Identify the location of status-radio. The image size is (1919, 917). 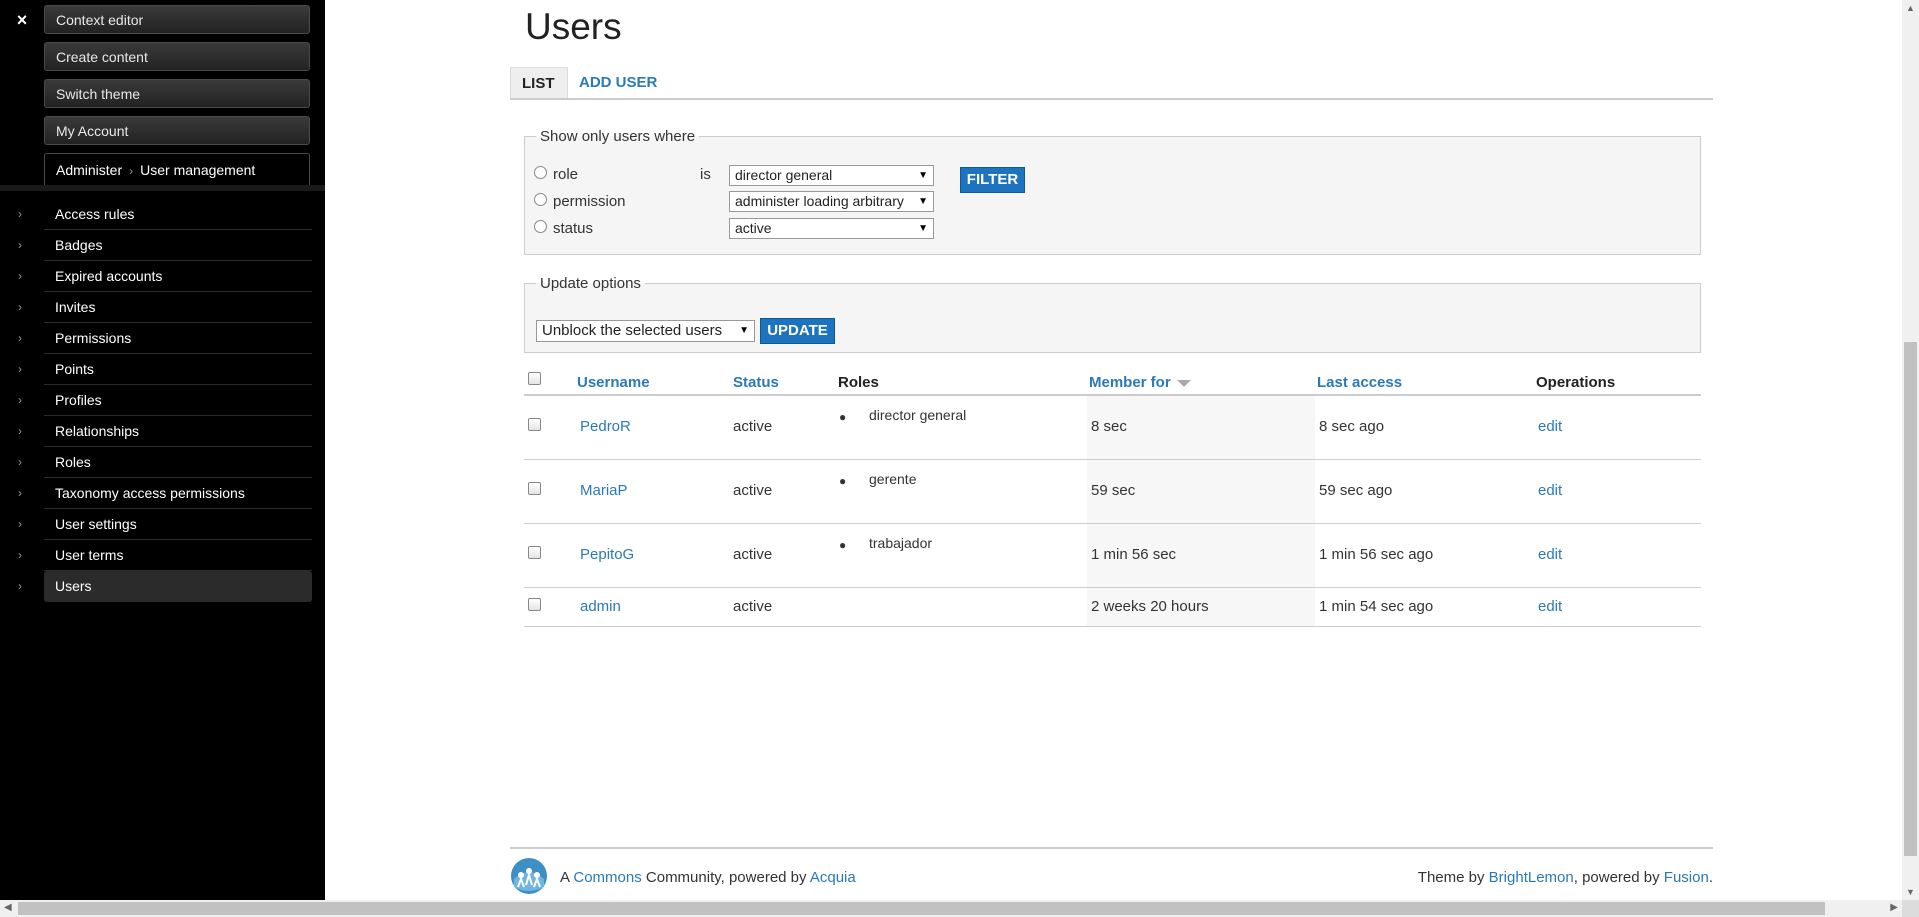
(540, 226).